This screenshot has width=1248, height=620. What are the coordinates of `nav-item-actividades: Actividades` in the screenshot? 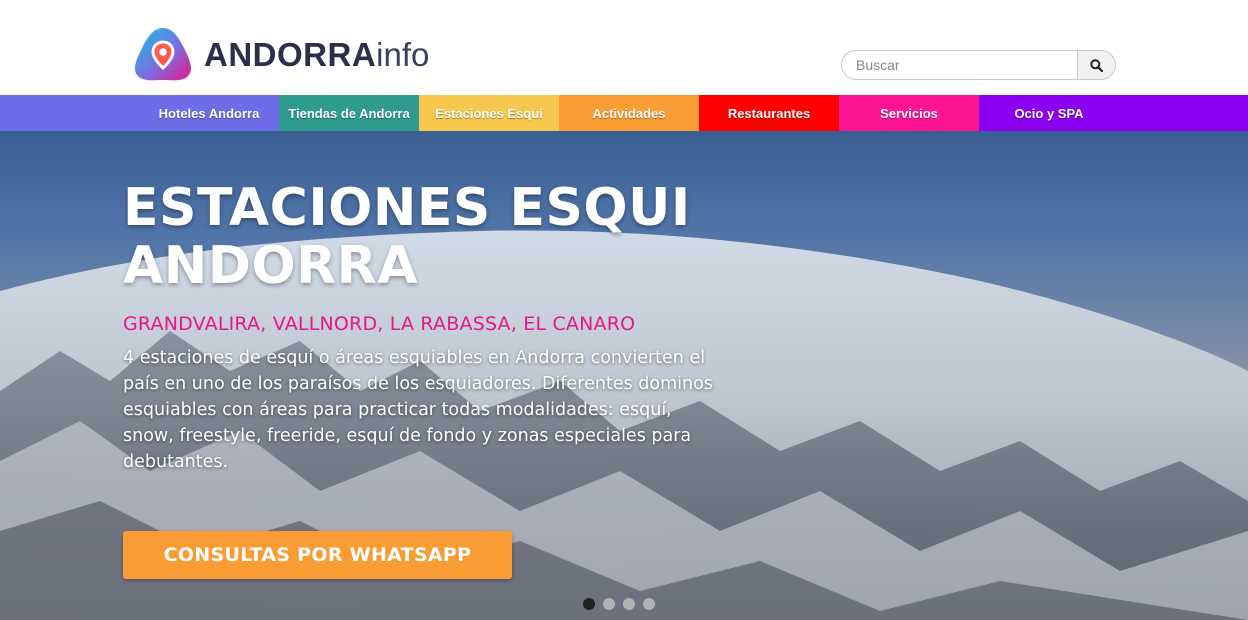 It's located at (629, 113).